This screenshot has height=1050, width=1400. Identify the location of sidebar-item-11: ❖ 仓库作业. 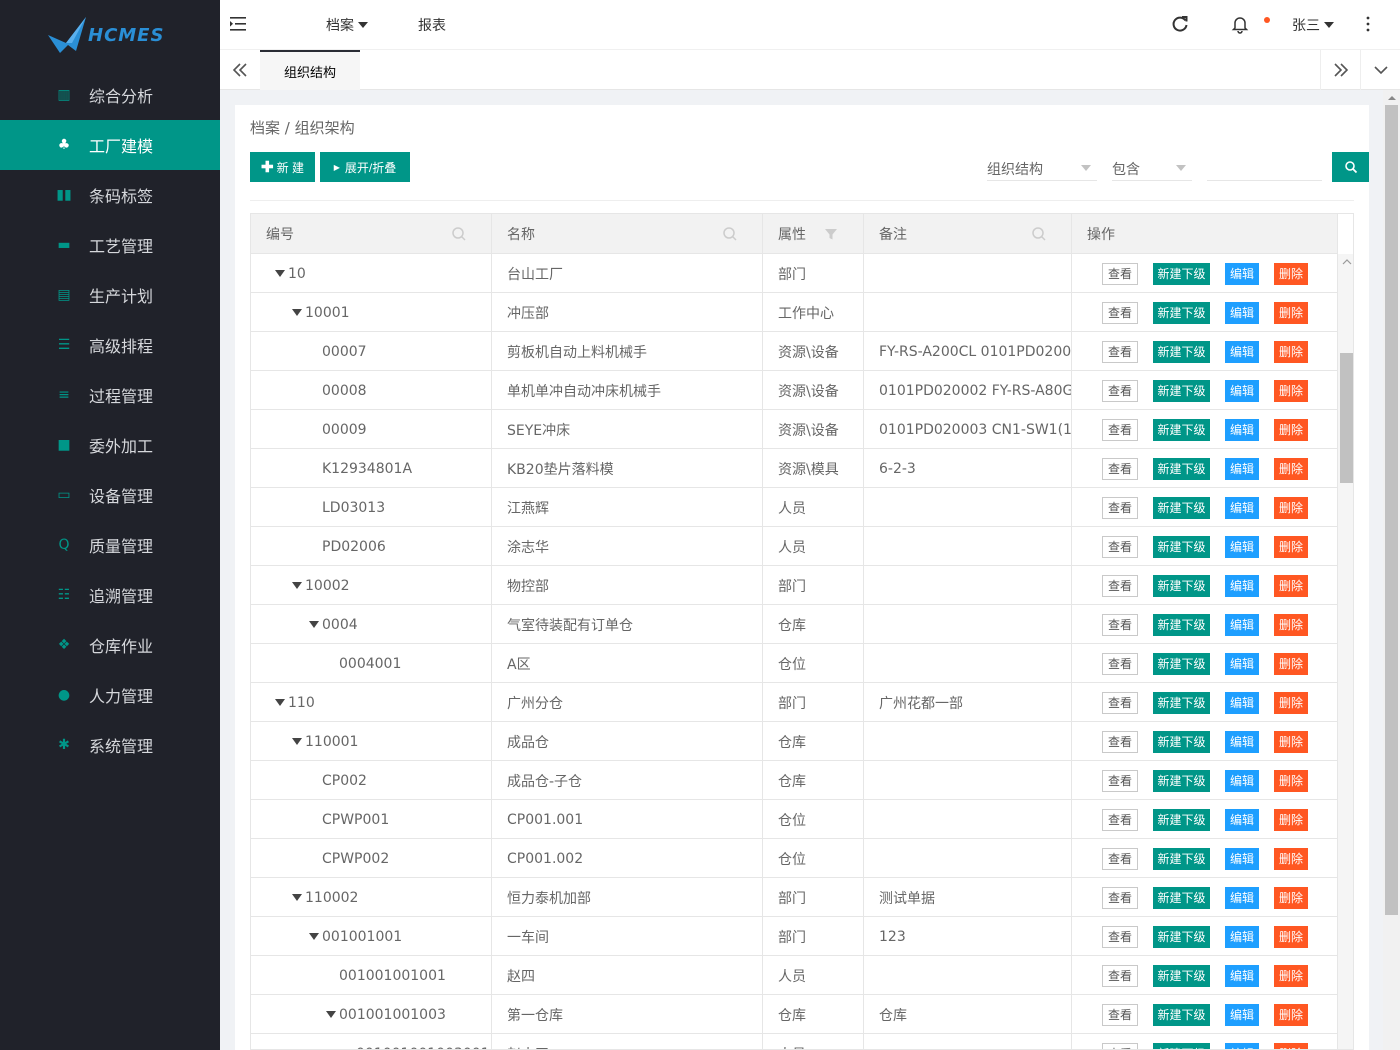
(110, 645).